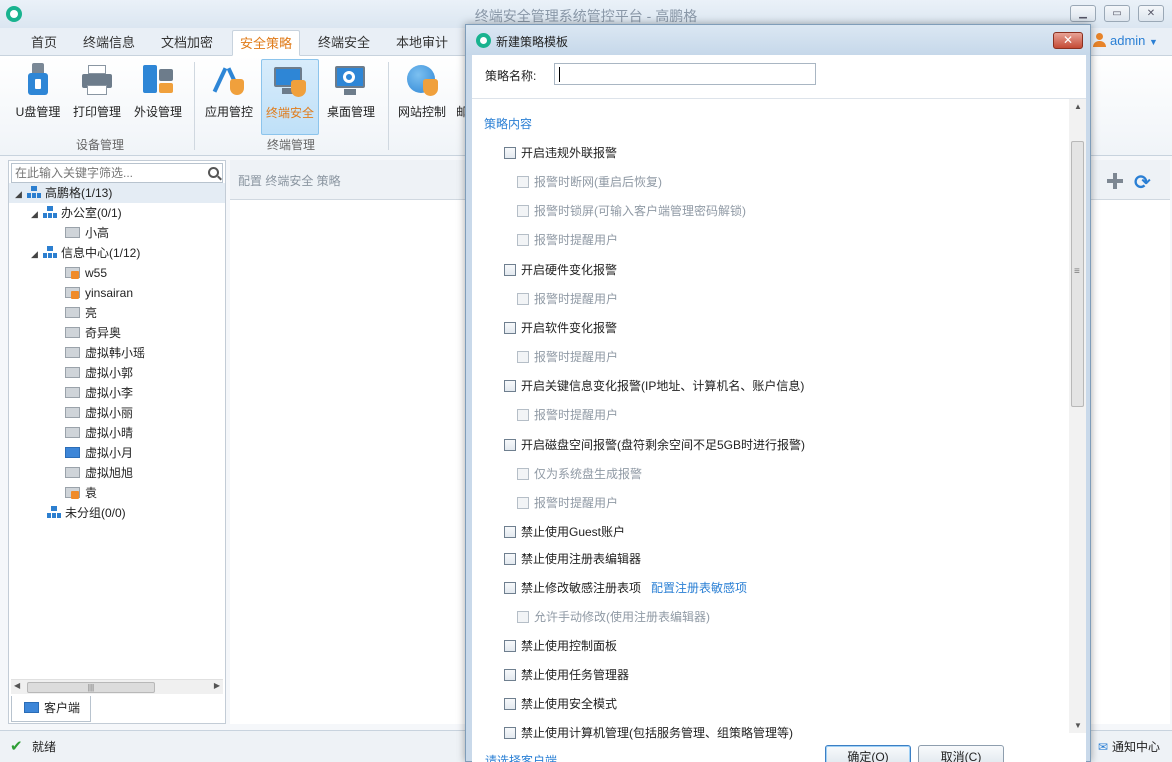 The height and width of the screenshot is (762, 1172). Describe the element at coordinates (699, 588) in the screenshot. I see `configure-registry-link: 配置注册表敏感项` at that location.